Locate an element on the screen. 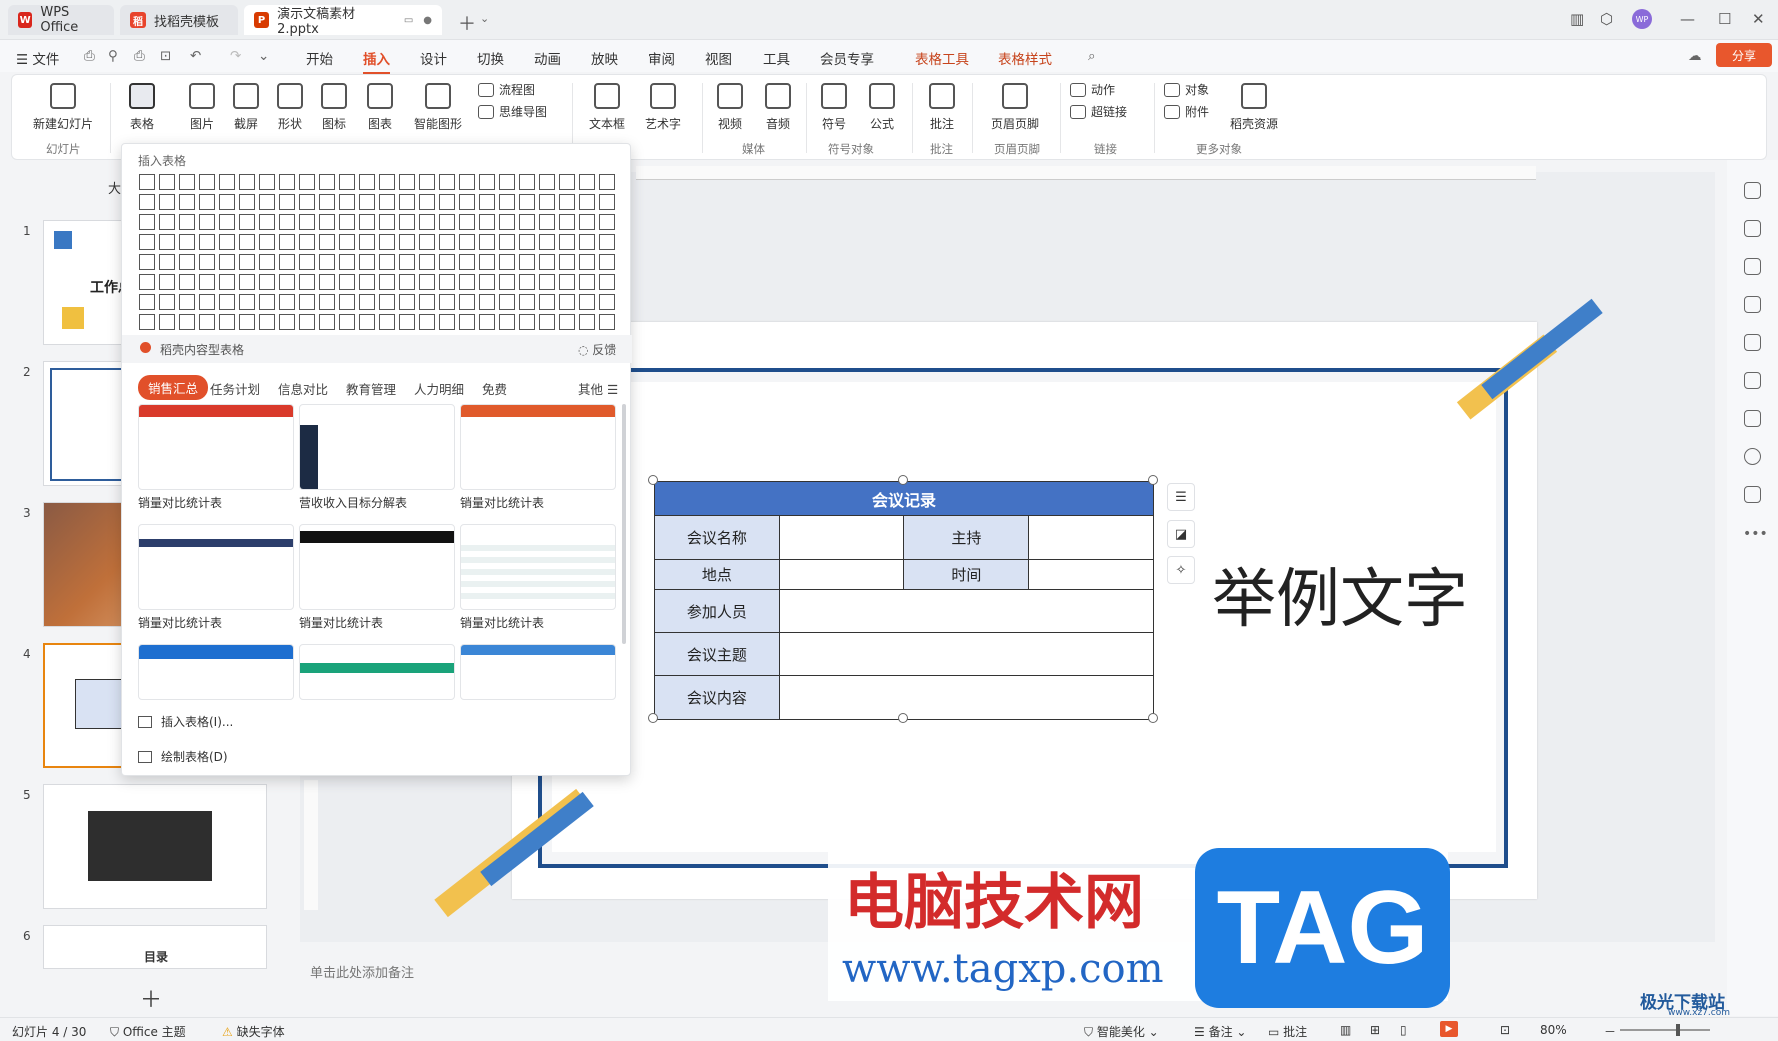  sample-text: 举例文字 is located at coordinates (1340, 594).